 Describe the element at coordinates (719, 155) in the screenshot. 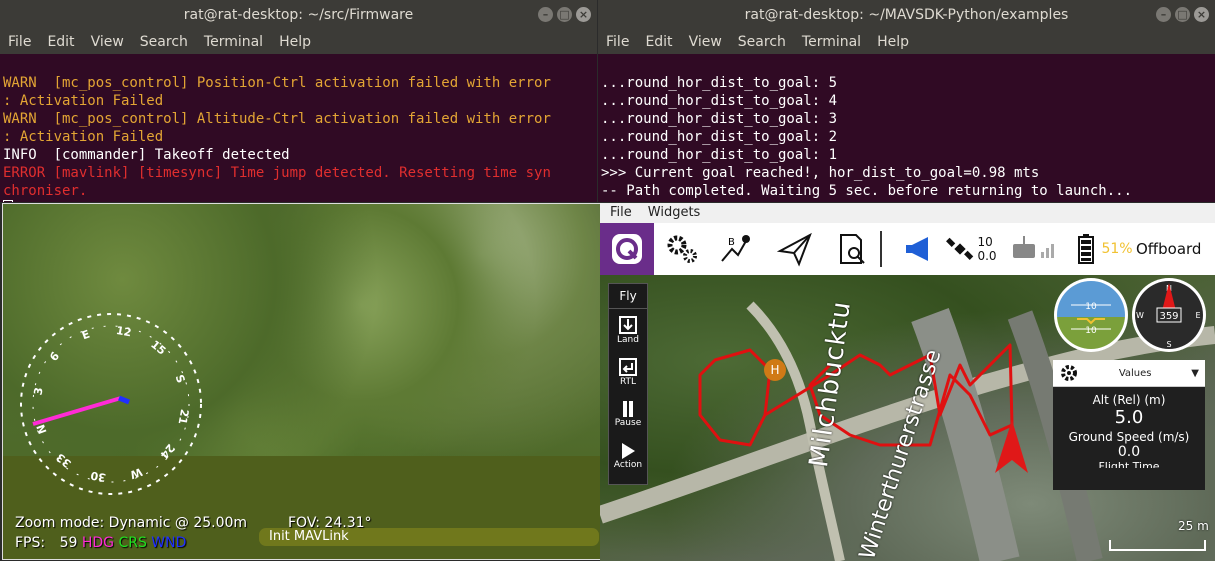

I see `terminal-line: ...round_hor_dist_to_goal: 1` at that location.